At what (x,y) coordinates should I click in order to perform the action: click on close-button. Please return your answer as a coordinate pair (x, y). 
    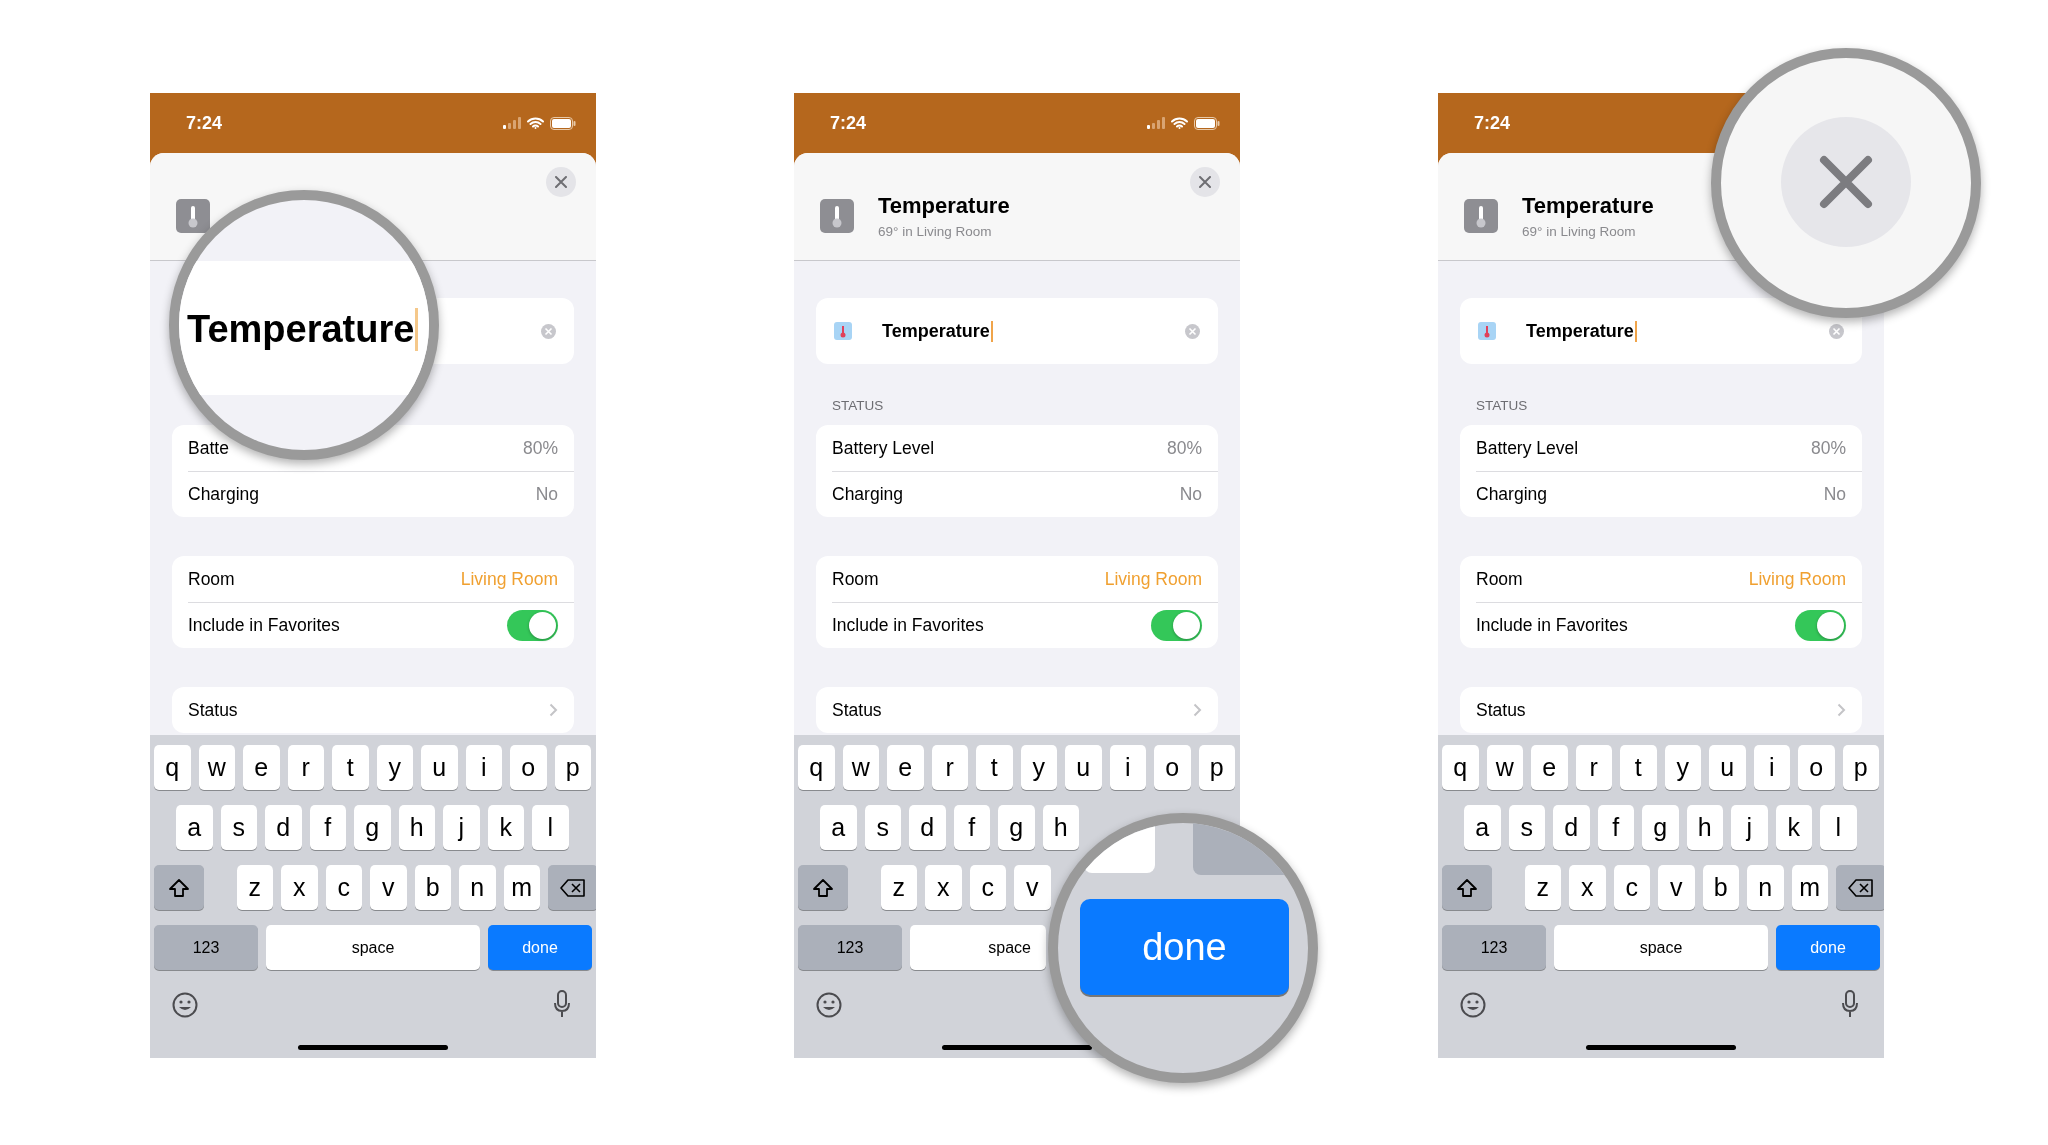
    Looking at the image, I should click on (561, 182).